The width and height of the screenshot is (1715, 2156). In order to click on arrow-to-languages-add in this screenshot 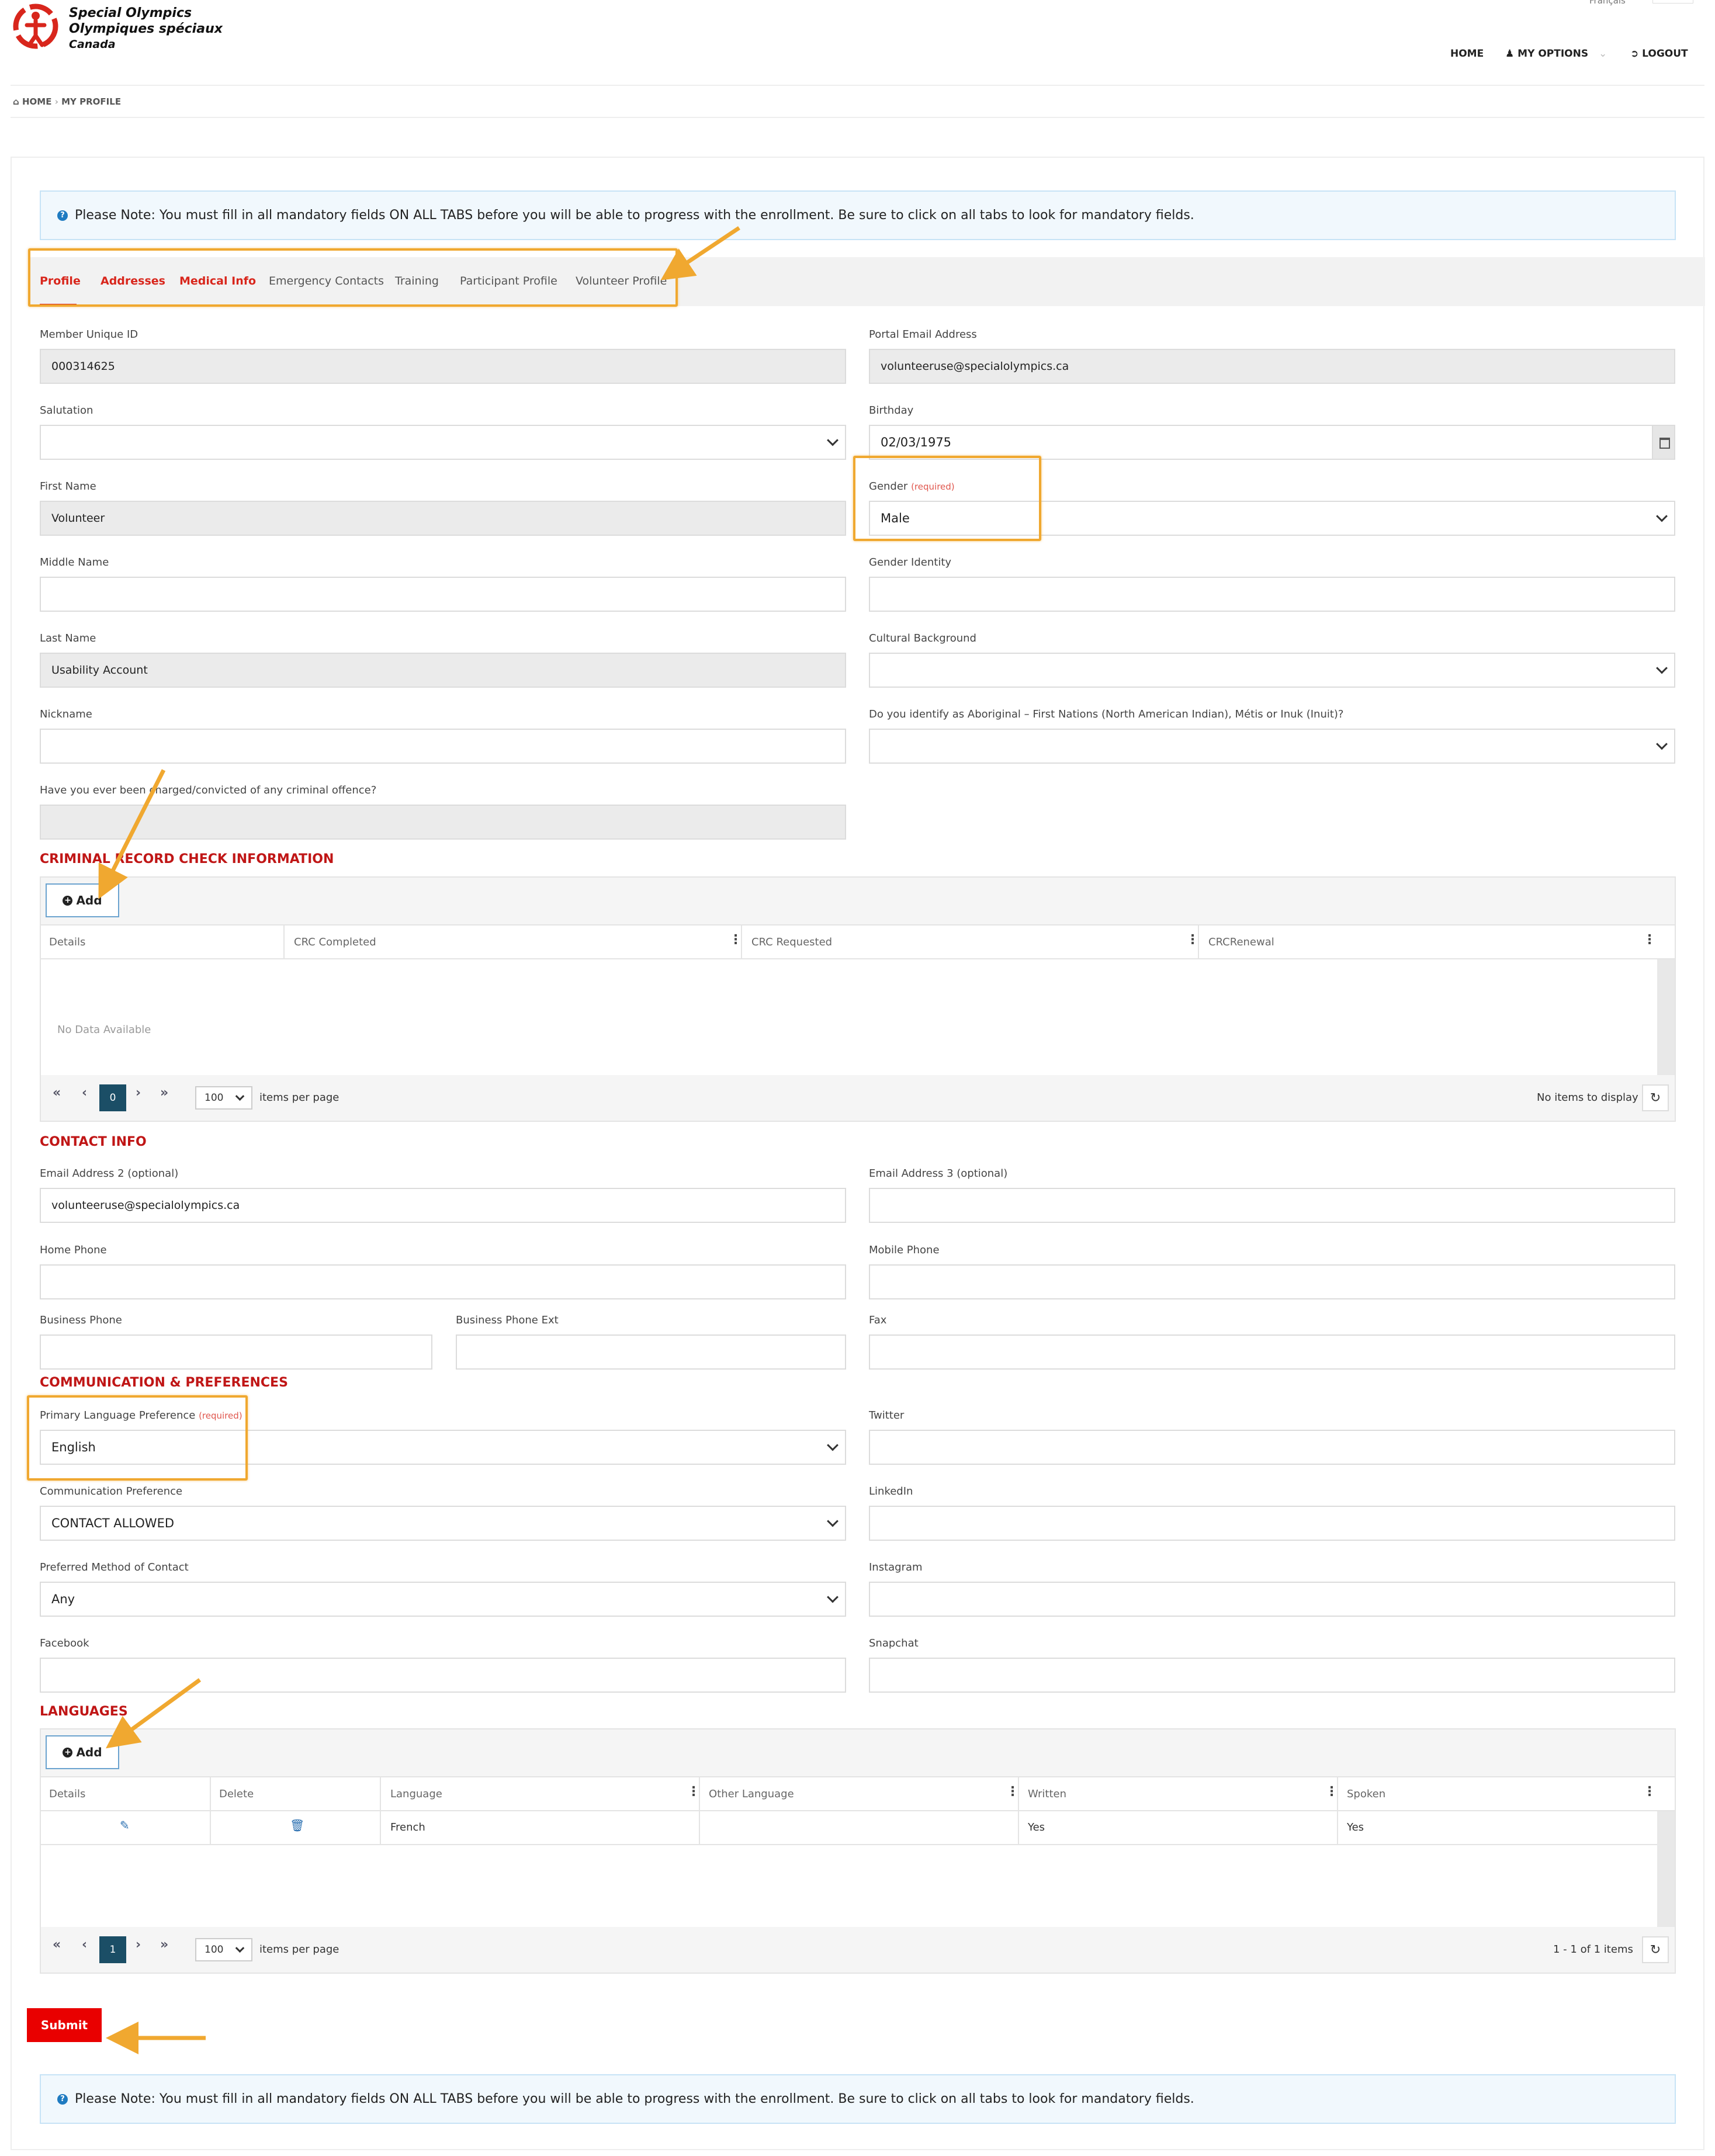, I will do `click(154, 1713)`.